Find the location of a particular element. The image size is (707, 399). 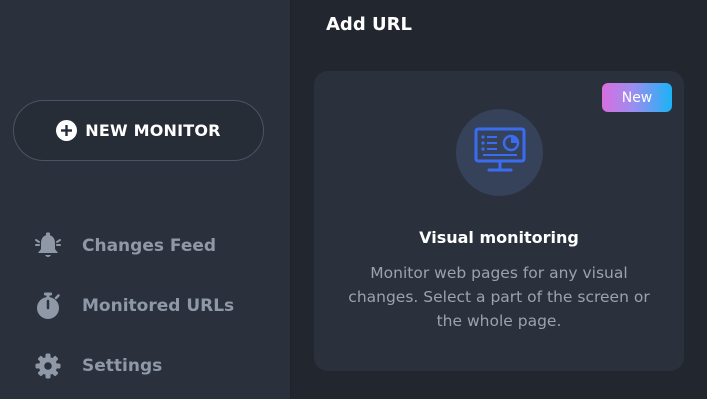

new-monitor-button: NEW MONITOR is located at coordinates (138, 130).